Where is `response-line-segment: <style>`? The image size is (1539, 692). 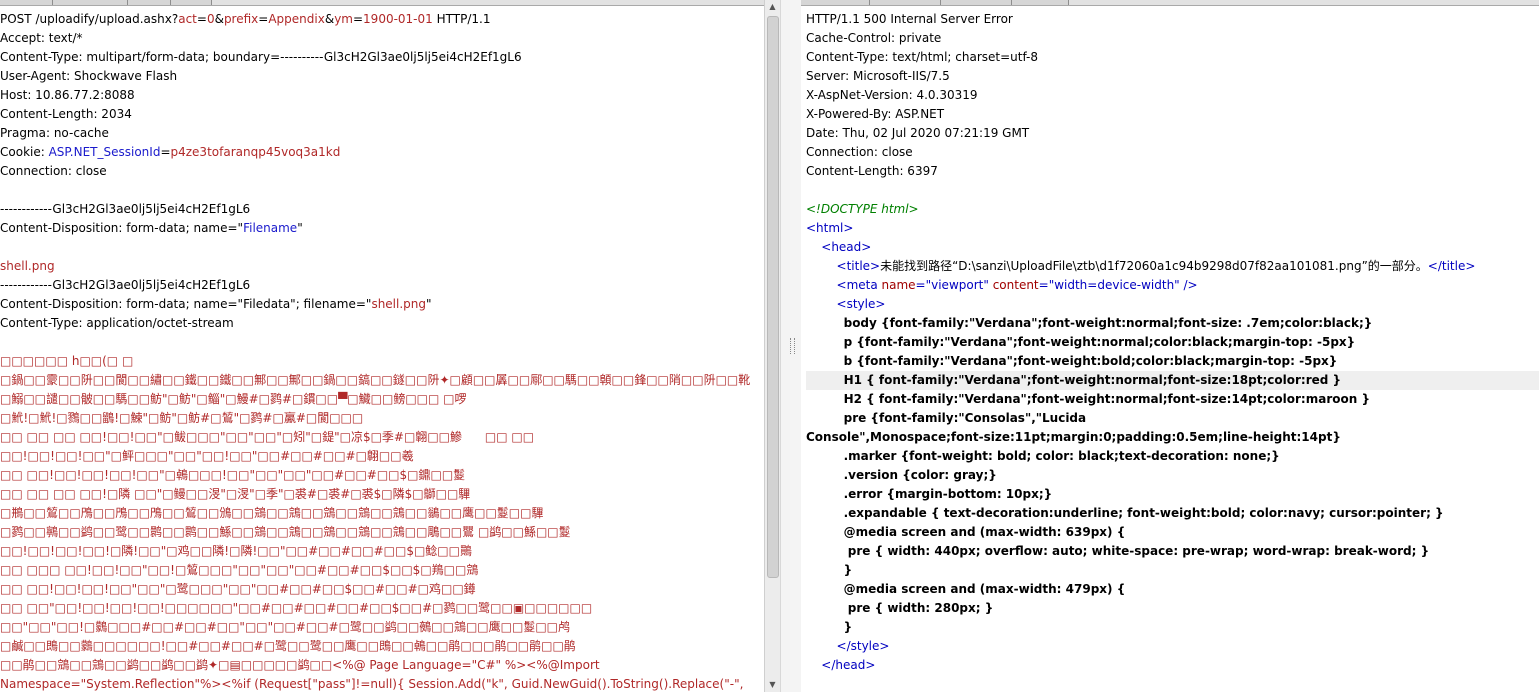 response-line-segment: <style> is located at coordinates (861, 304).